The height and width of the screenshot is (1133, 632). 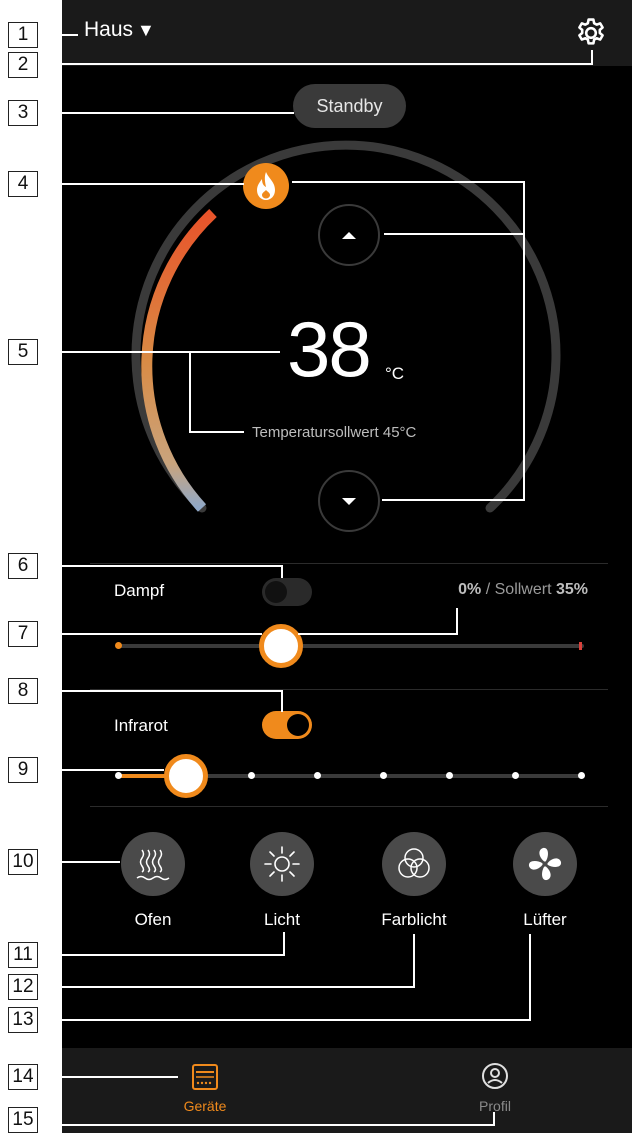 I want to click on callout-9: 9, so click(x=23, y=770).